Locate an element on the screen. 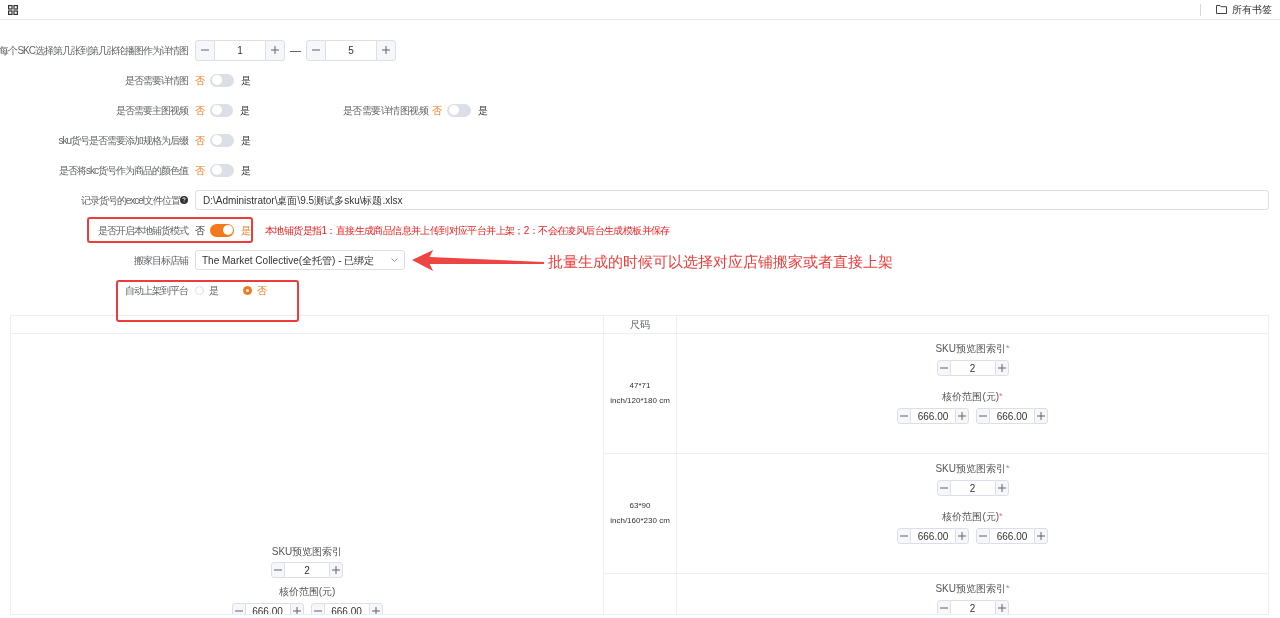 This screenshot has height=618, width=1280. size-text: 47*71 is located at coordinates (640, 386).